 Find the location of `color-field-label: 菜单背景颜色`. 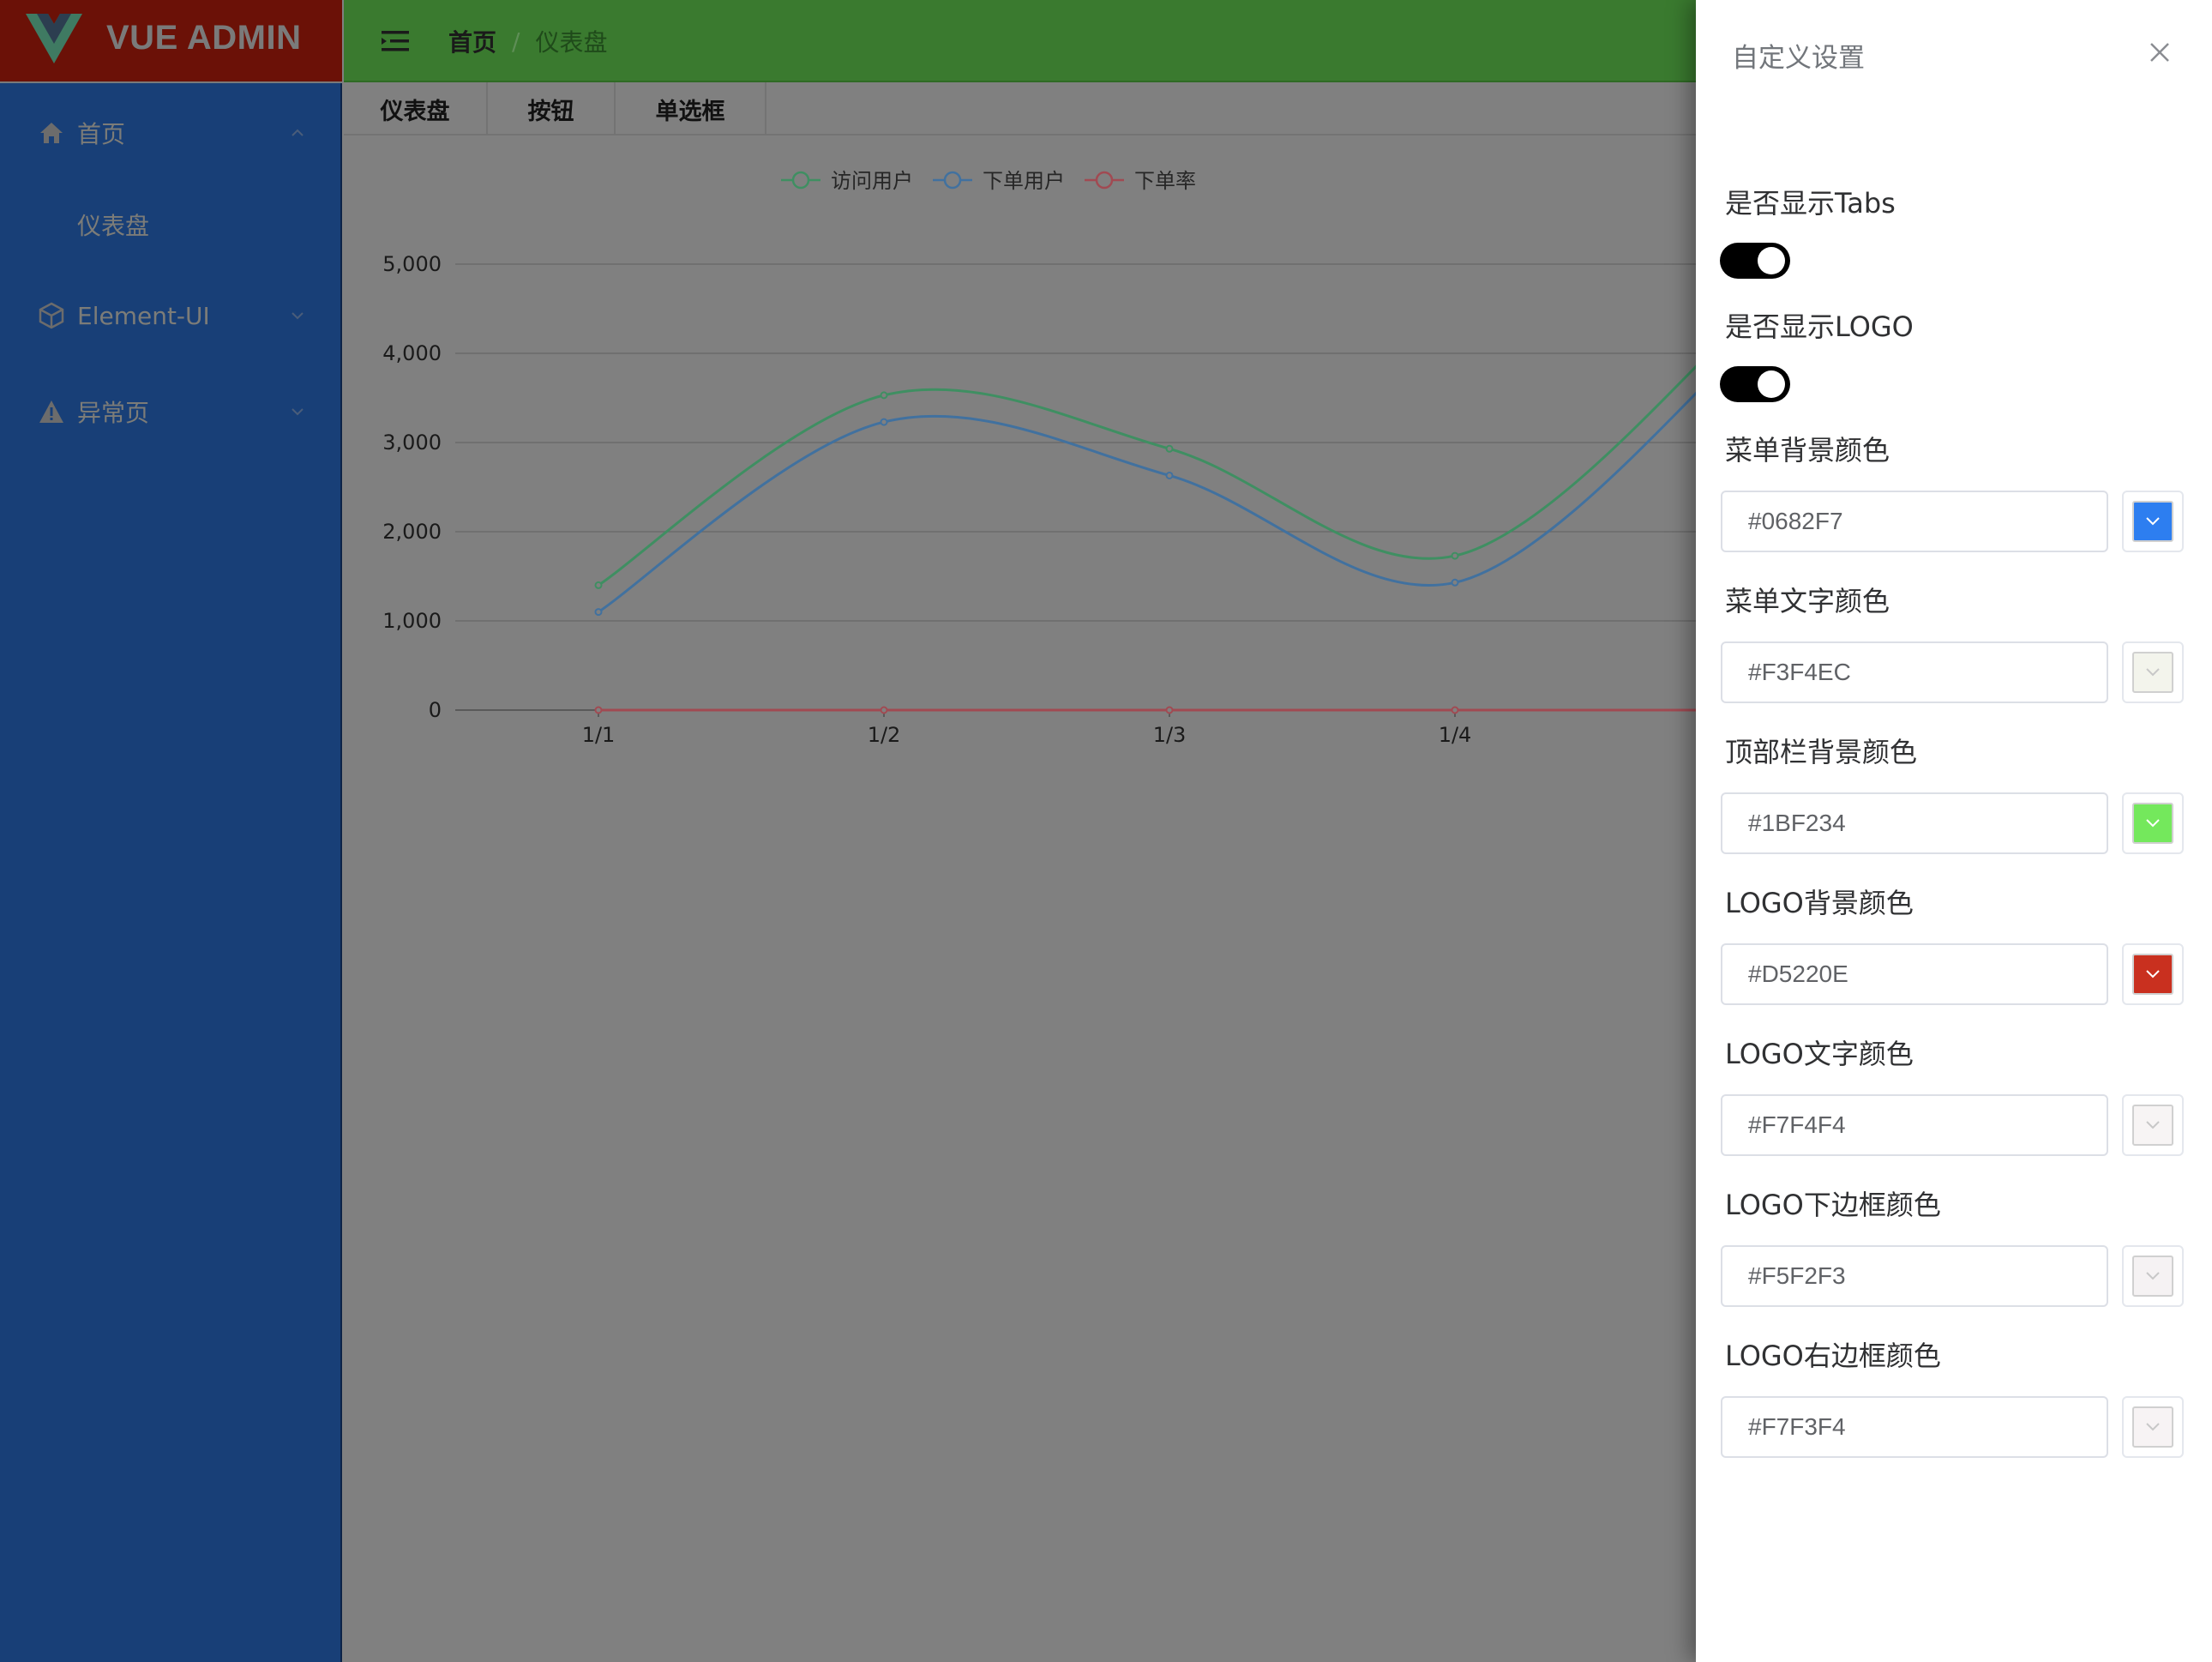

color-field-label: 菜单背景颜色 is located at coordinates (1807, 450).